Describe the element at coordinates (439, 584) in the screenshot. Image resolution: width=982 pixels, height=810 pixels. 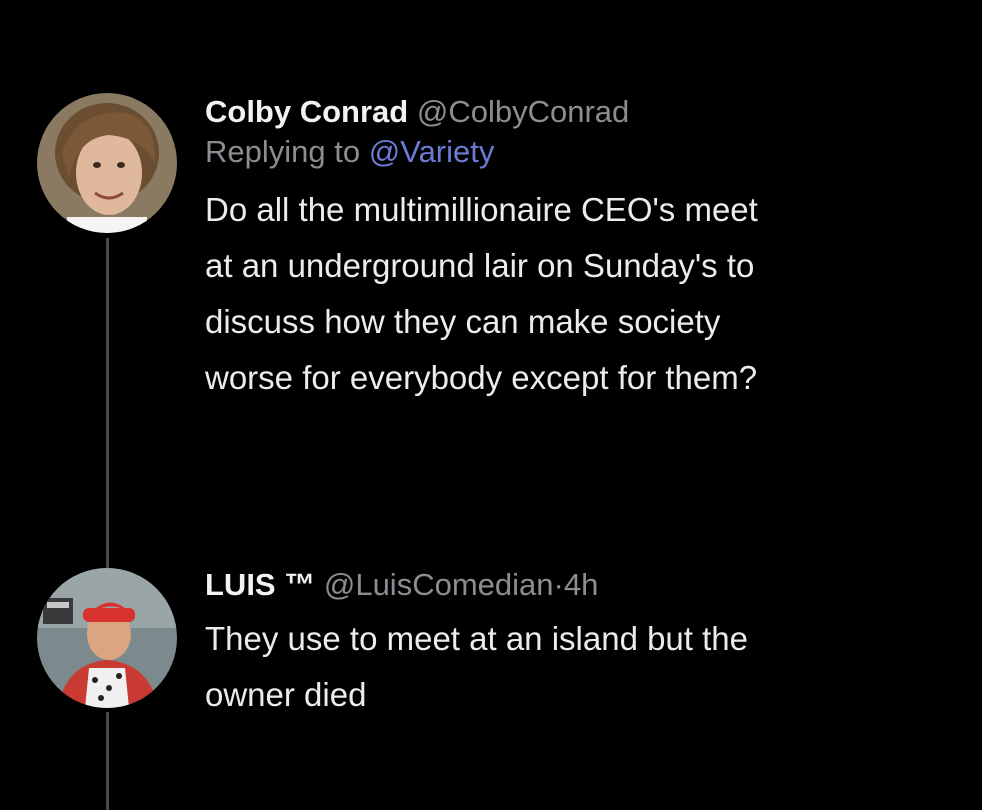
I see `handle: @LuisComedian` at that location.